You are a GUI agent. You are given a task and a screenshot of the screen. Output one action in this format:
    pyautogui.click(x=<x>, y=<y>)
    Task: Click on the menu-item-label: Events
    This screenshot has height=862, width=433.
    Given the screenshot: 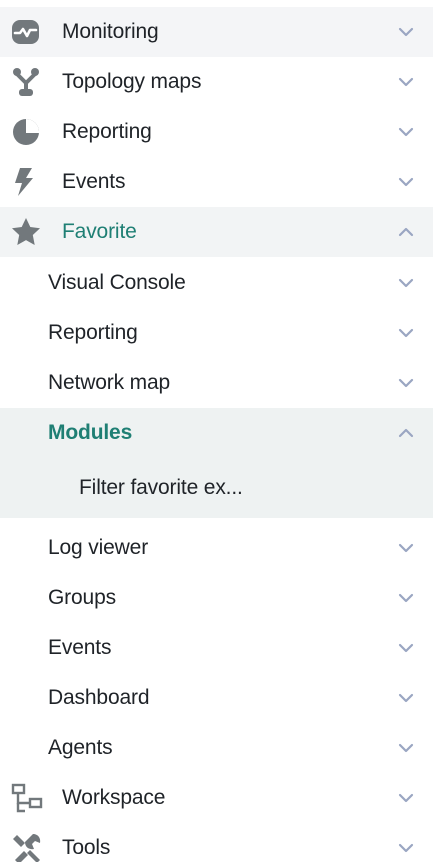 What is the action you would take?
    pyautogui.click(x=94, y=181)
    